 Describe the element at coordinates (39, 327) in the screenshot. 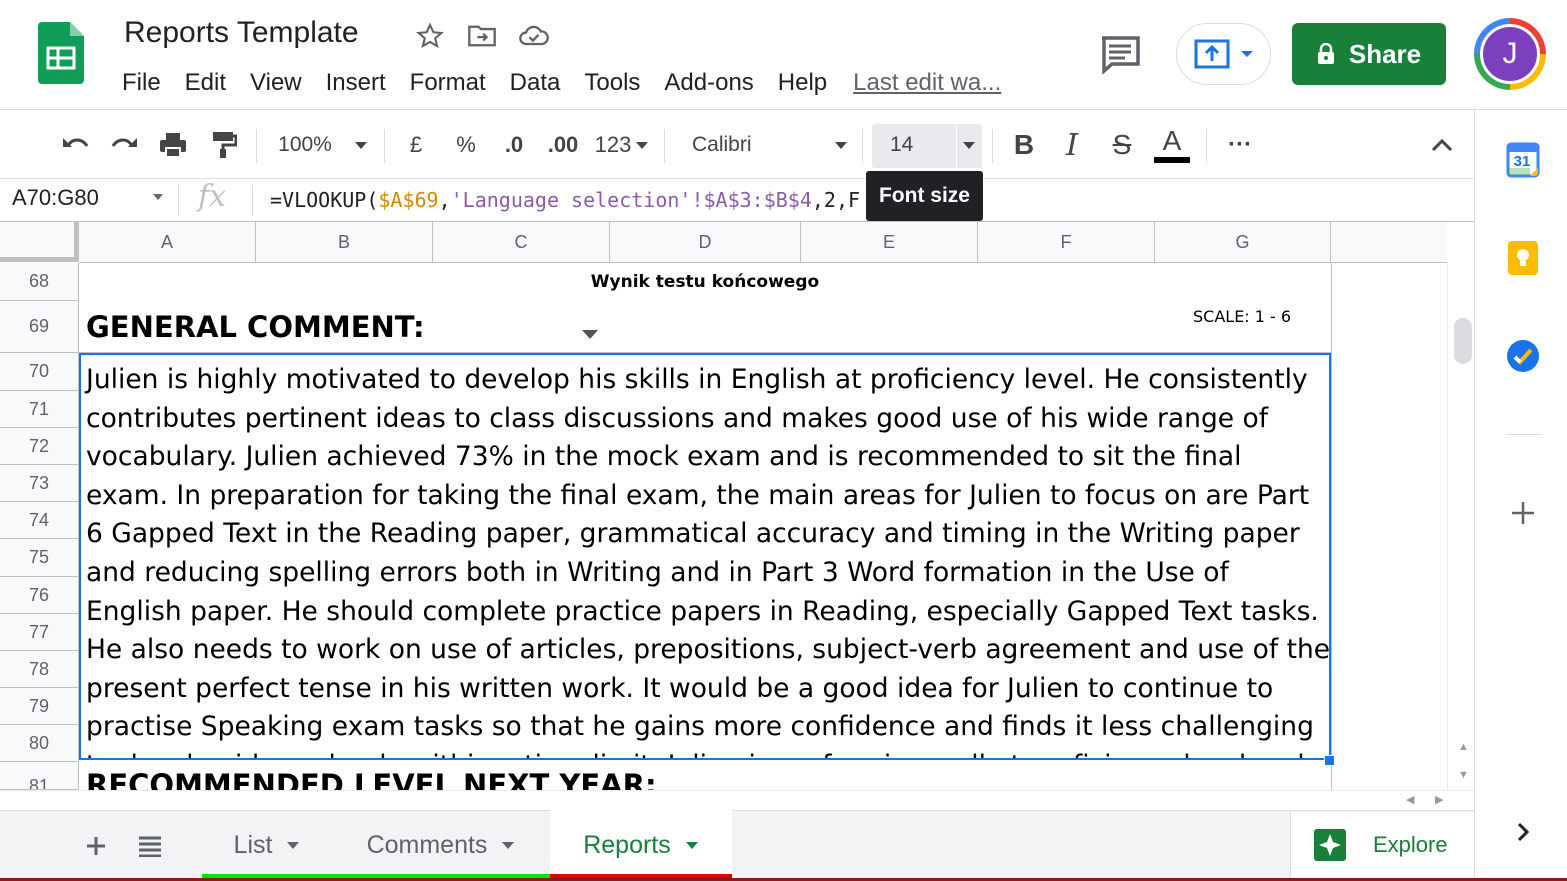

I see `row-header-69: 69` at that location.